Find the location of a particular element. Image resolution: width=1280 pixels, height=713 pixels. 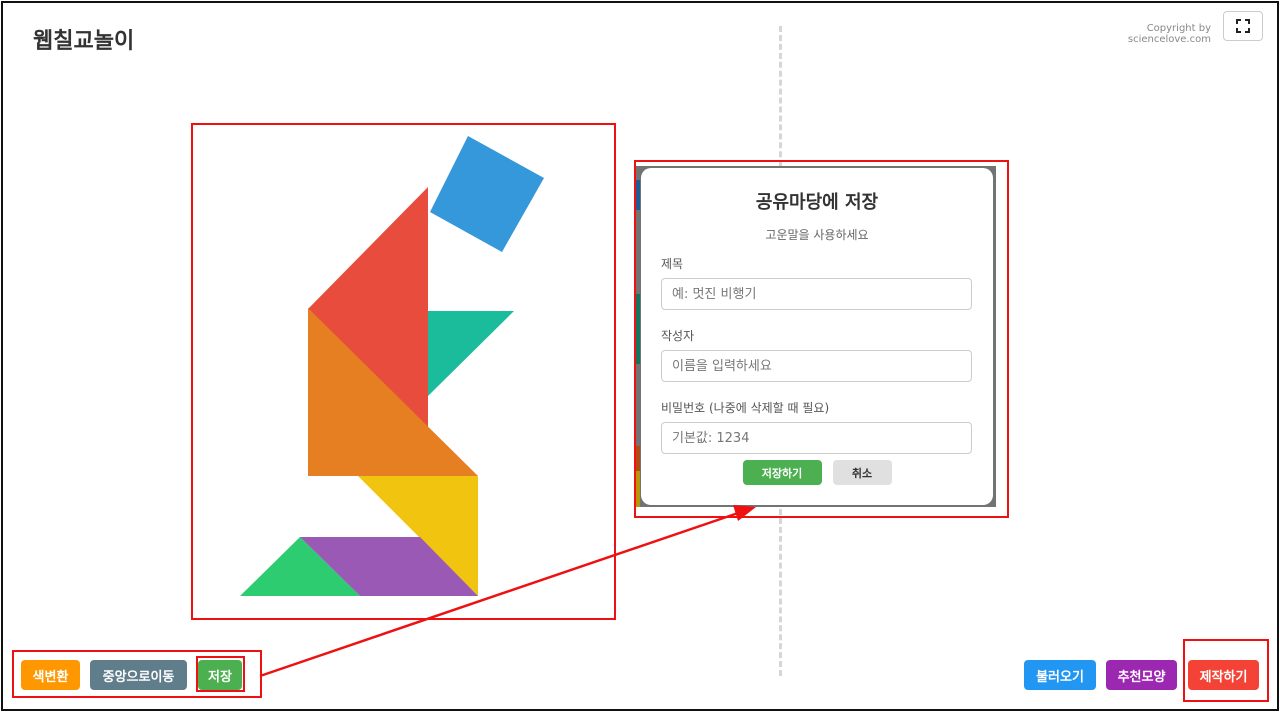

password-input is located at coordinates (816, 438).